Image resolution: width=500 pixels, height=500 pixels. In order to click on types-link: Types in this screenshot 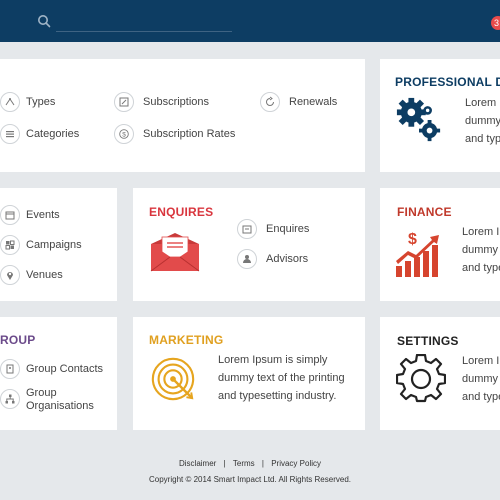, I will do `click(40, 102)`.